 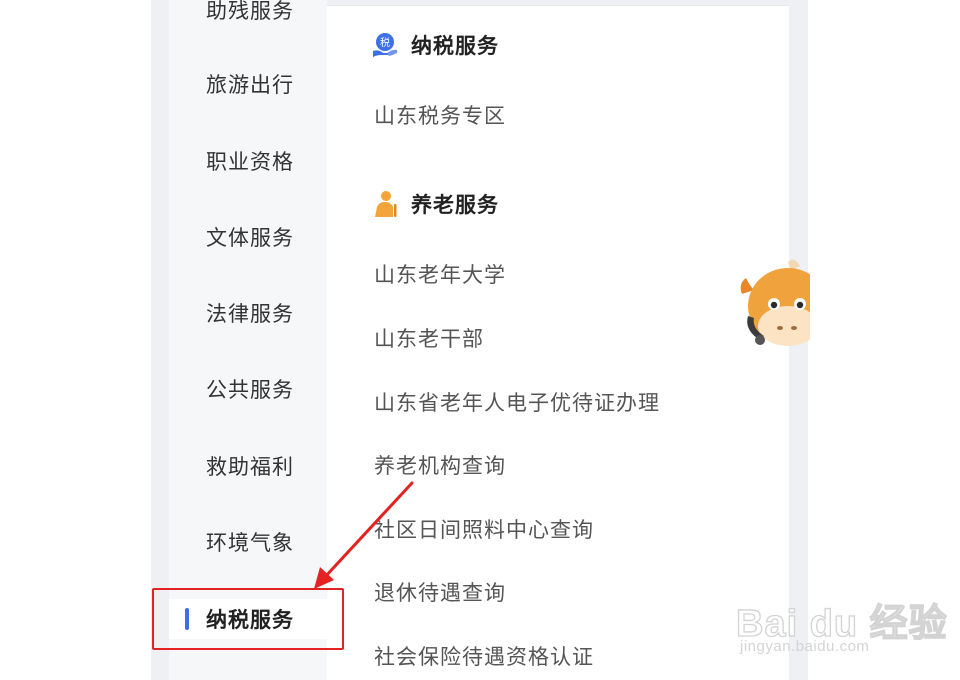 What do you see at coordinates (484, 656) in the screenshot?
I see `service-link-insurance-certification: 社会保险待遇资格认证` at bounding box center [484, 656].